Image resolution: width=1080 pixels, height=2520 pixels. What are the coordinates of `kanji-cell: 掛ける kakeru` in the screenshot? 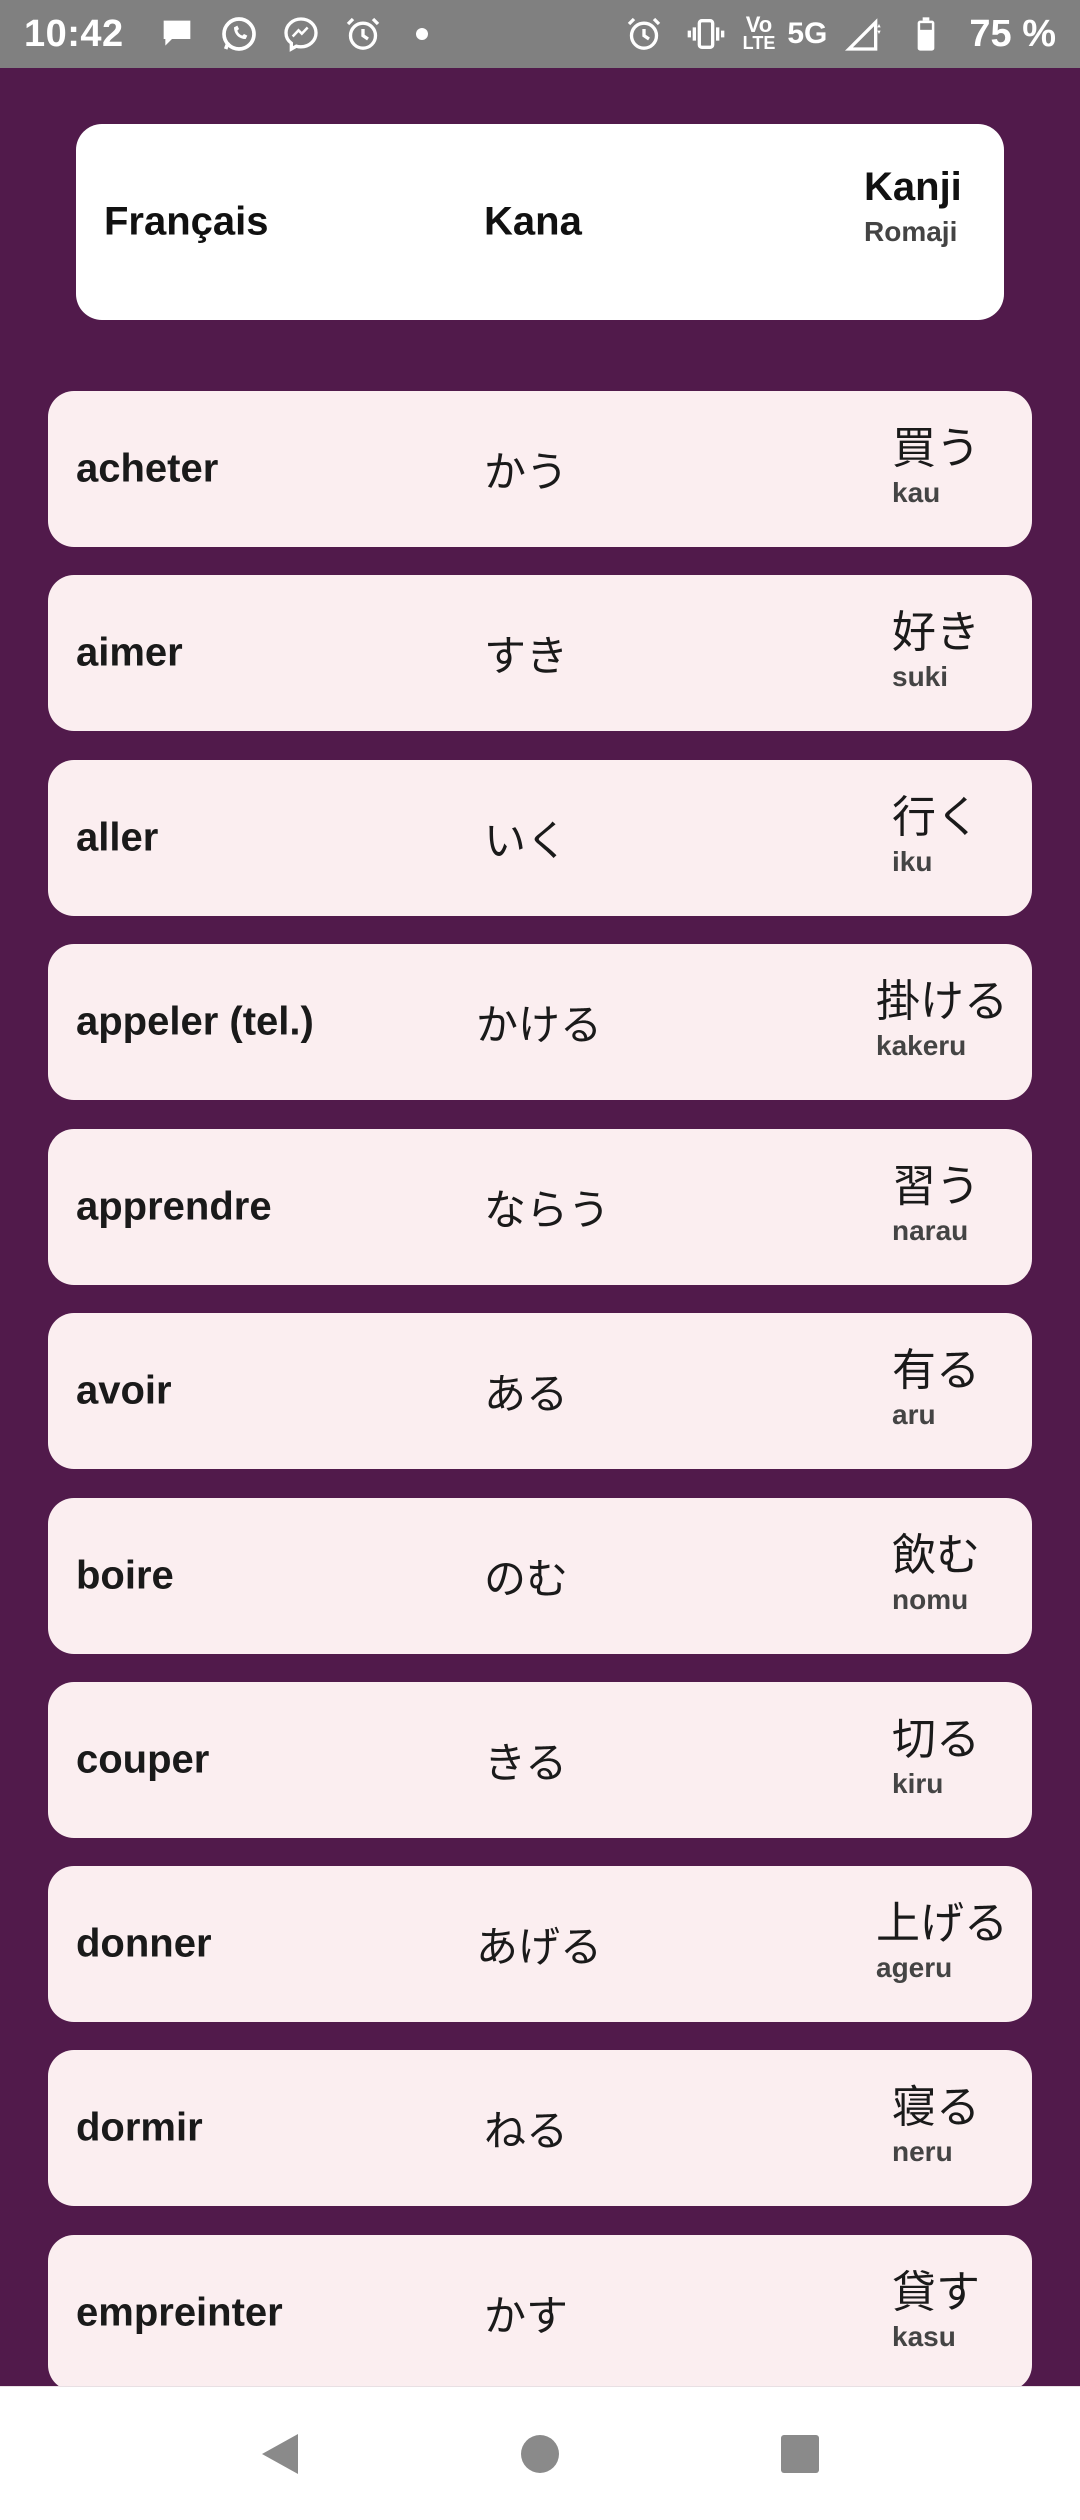 It's located at (942, 1020).